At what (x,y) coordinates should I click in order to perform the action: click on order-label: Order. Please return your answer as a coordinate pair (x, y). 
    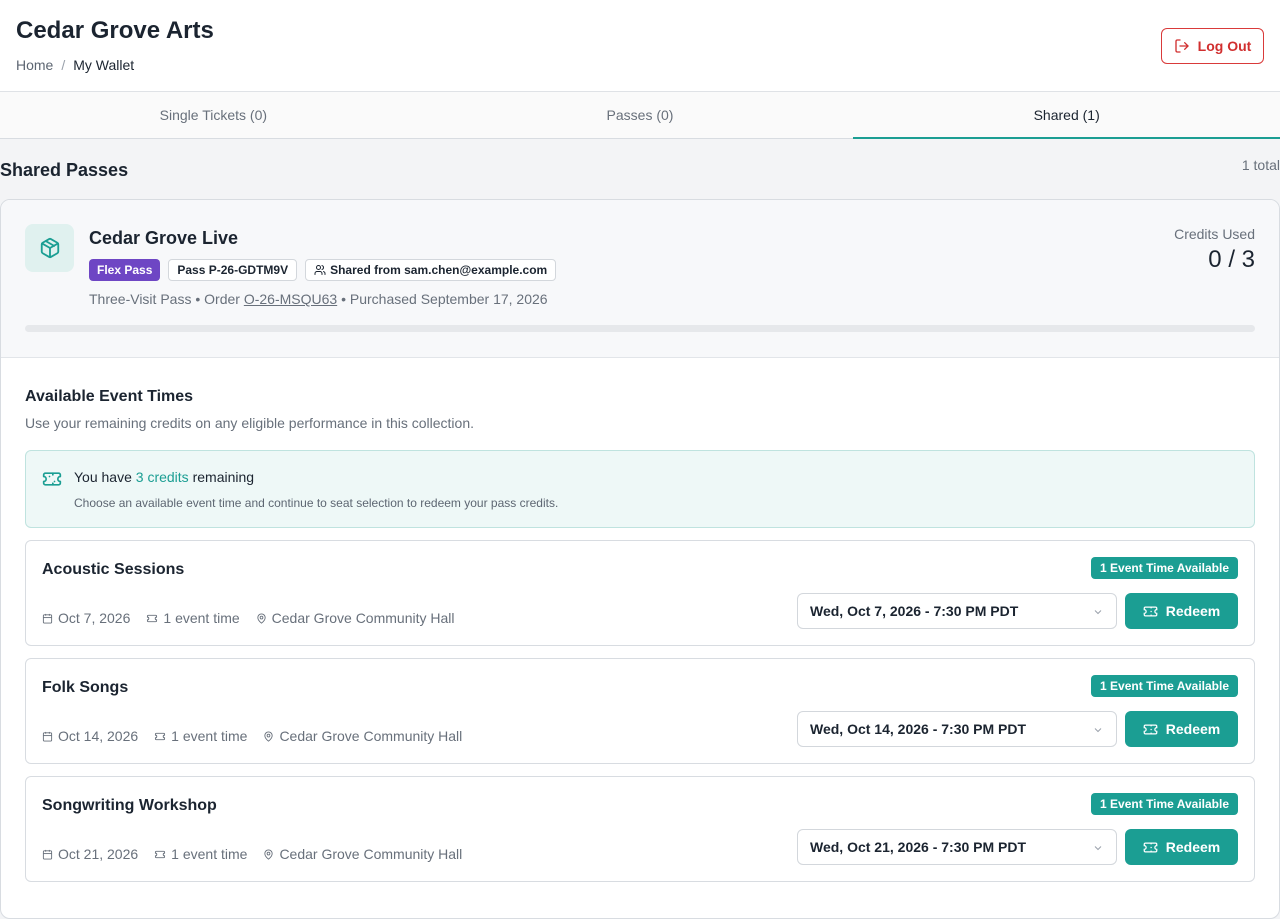
    Looking at the image, I should click on (222, 299).